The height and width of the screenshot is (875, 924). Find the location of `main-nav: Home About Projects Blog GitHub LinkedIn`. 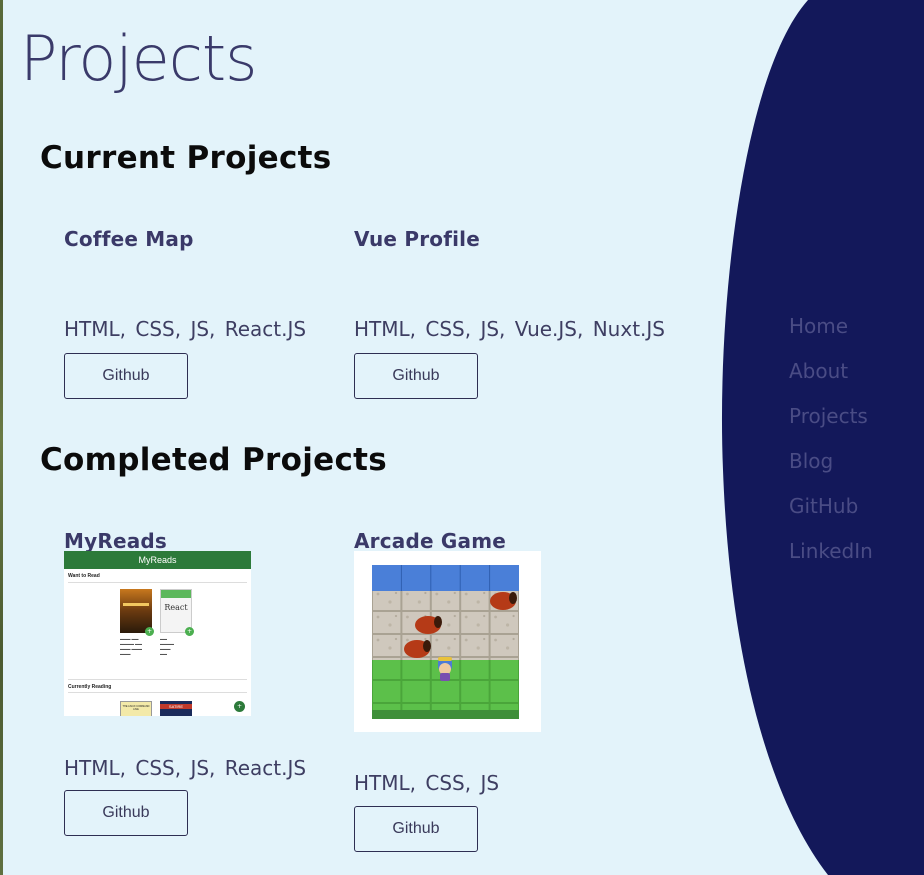

main-nav: Home About Projects Blog GitHub LinkedIn is located at coordinates (831, 449).